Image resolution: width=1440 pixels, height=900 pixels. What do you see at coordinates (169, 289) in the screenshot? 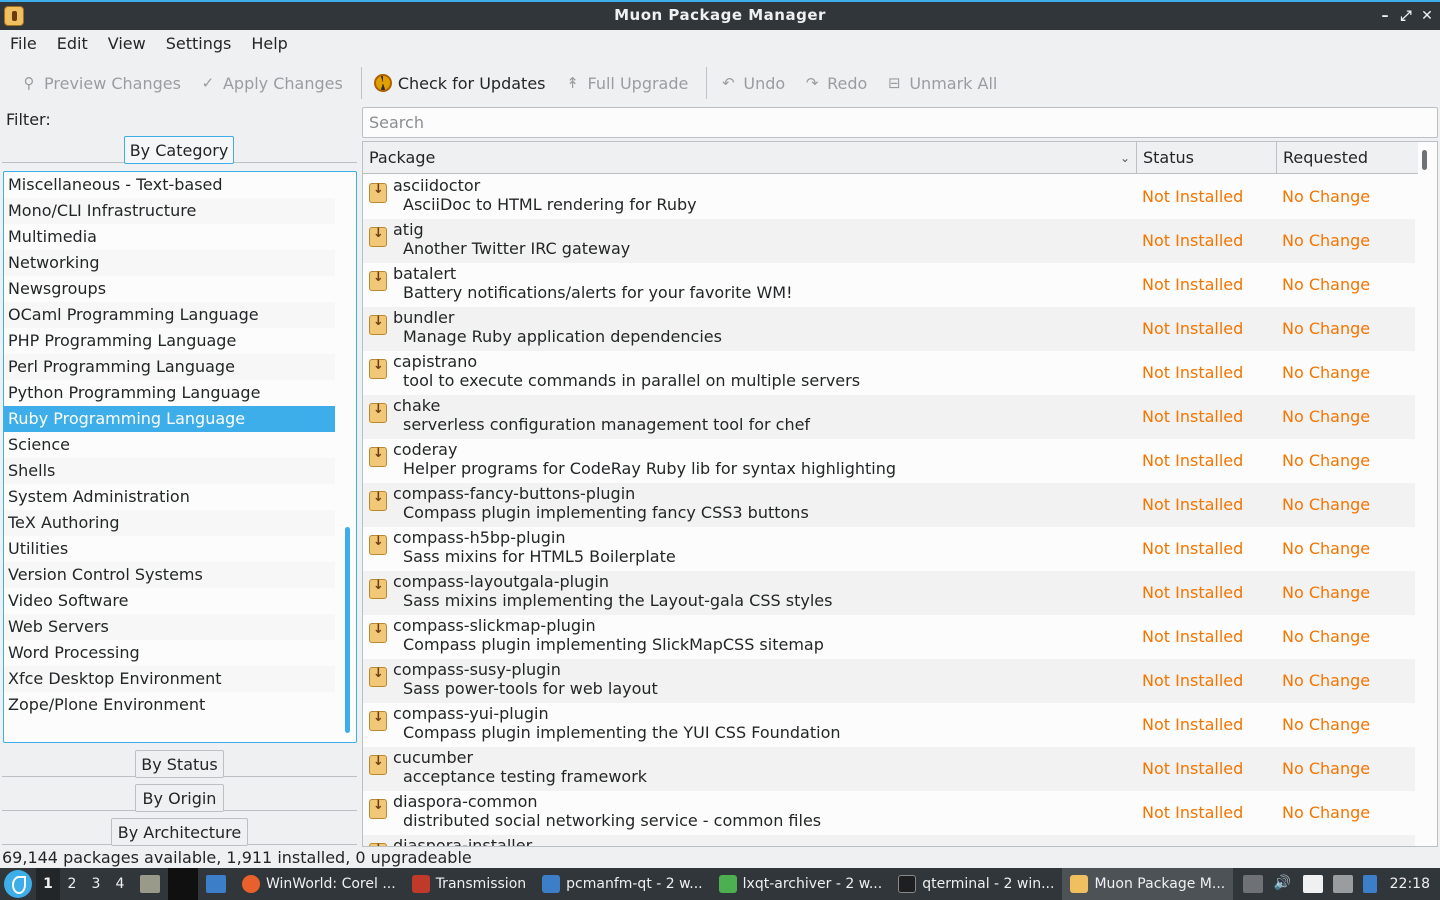
I see `category-item: Newsgroups` at bounding box center [169, 289].